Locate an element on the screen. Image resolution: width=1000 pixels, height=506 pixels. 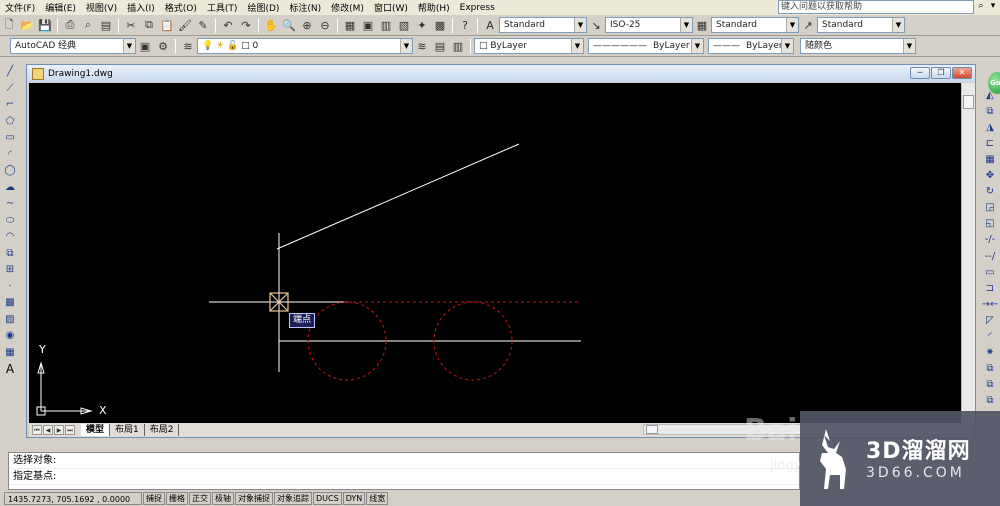
open-folder-icon: 📂 is located at coordinates (27, 25).